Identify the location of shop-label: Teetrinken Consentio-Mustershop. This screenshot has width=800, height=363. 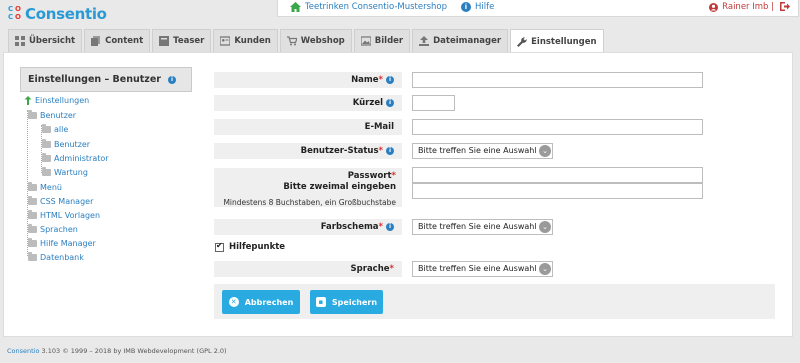
(376, 7).